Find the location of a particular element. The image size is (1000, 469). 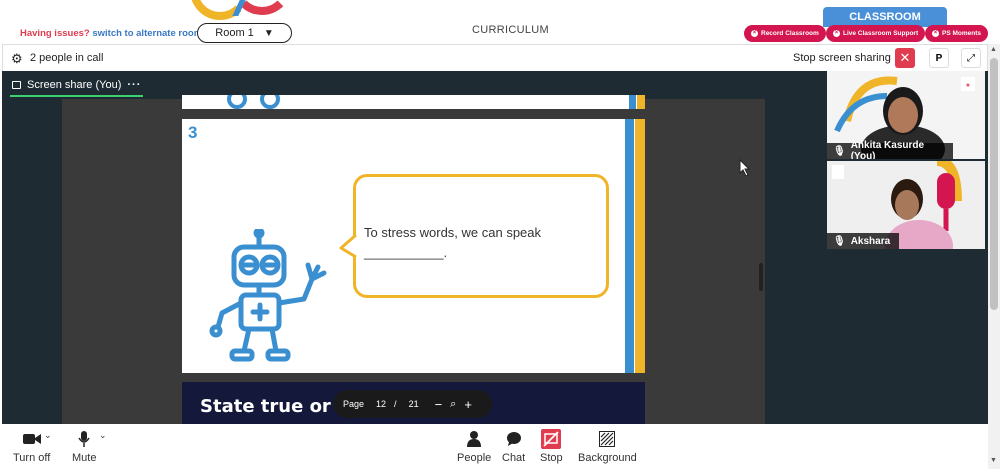

page-current: 12 is located at coordinates (381, 404).